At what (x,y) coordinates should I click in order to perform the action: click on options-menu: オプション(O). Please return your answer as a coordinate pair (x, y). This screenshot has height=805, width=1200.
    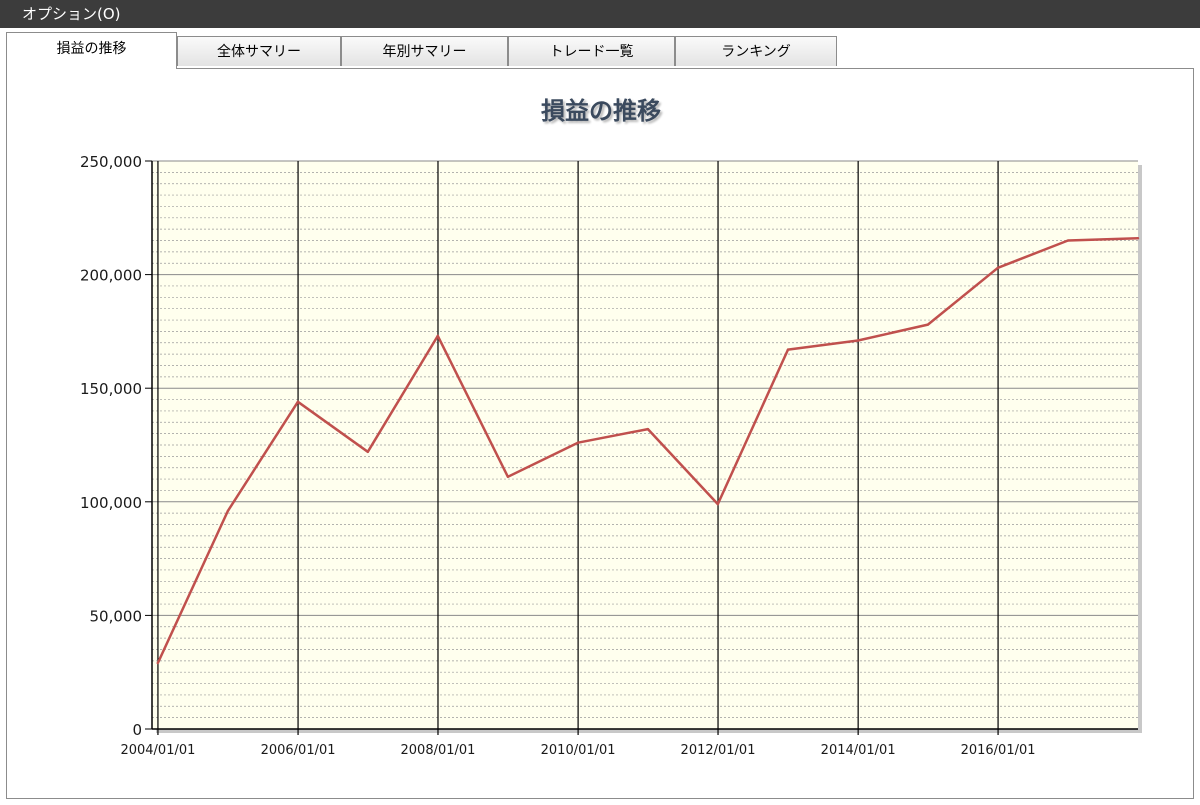
    Looking at the image, I should click on (71, 14).